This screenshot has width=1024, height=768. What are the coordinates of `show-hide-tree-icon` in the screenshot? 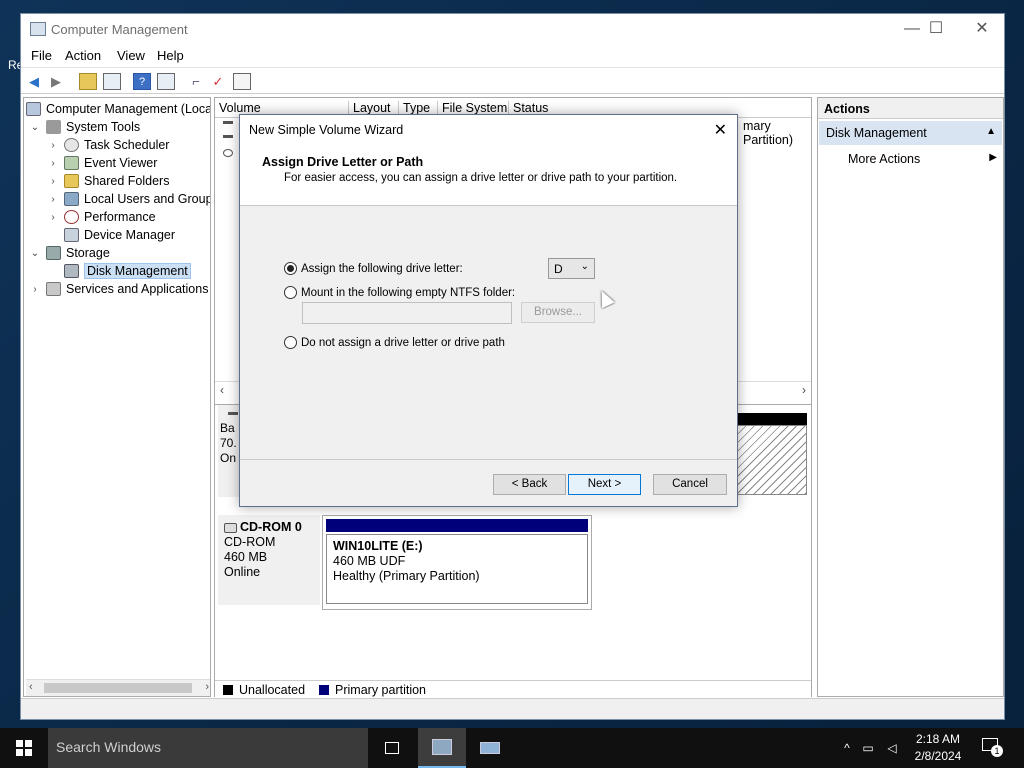 It's located at (112, 81).